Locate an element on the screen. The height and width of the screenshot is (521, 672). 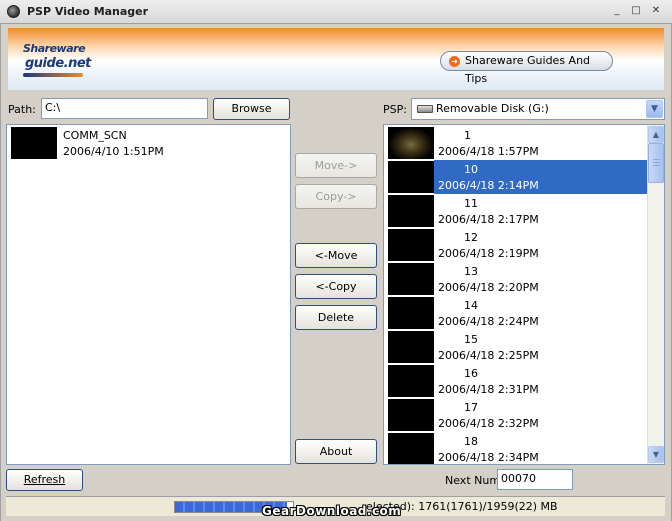
shareware-guides-label: Shareware Guides And Tips is located at coordinates (528, 69).